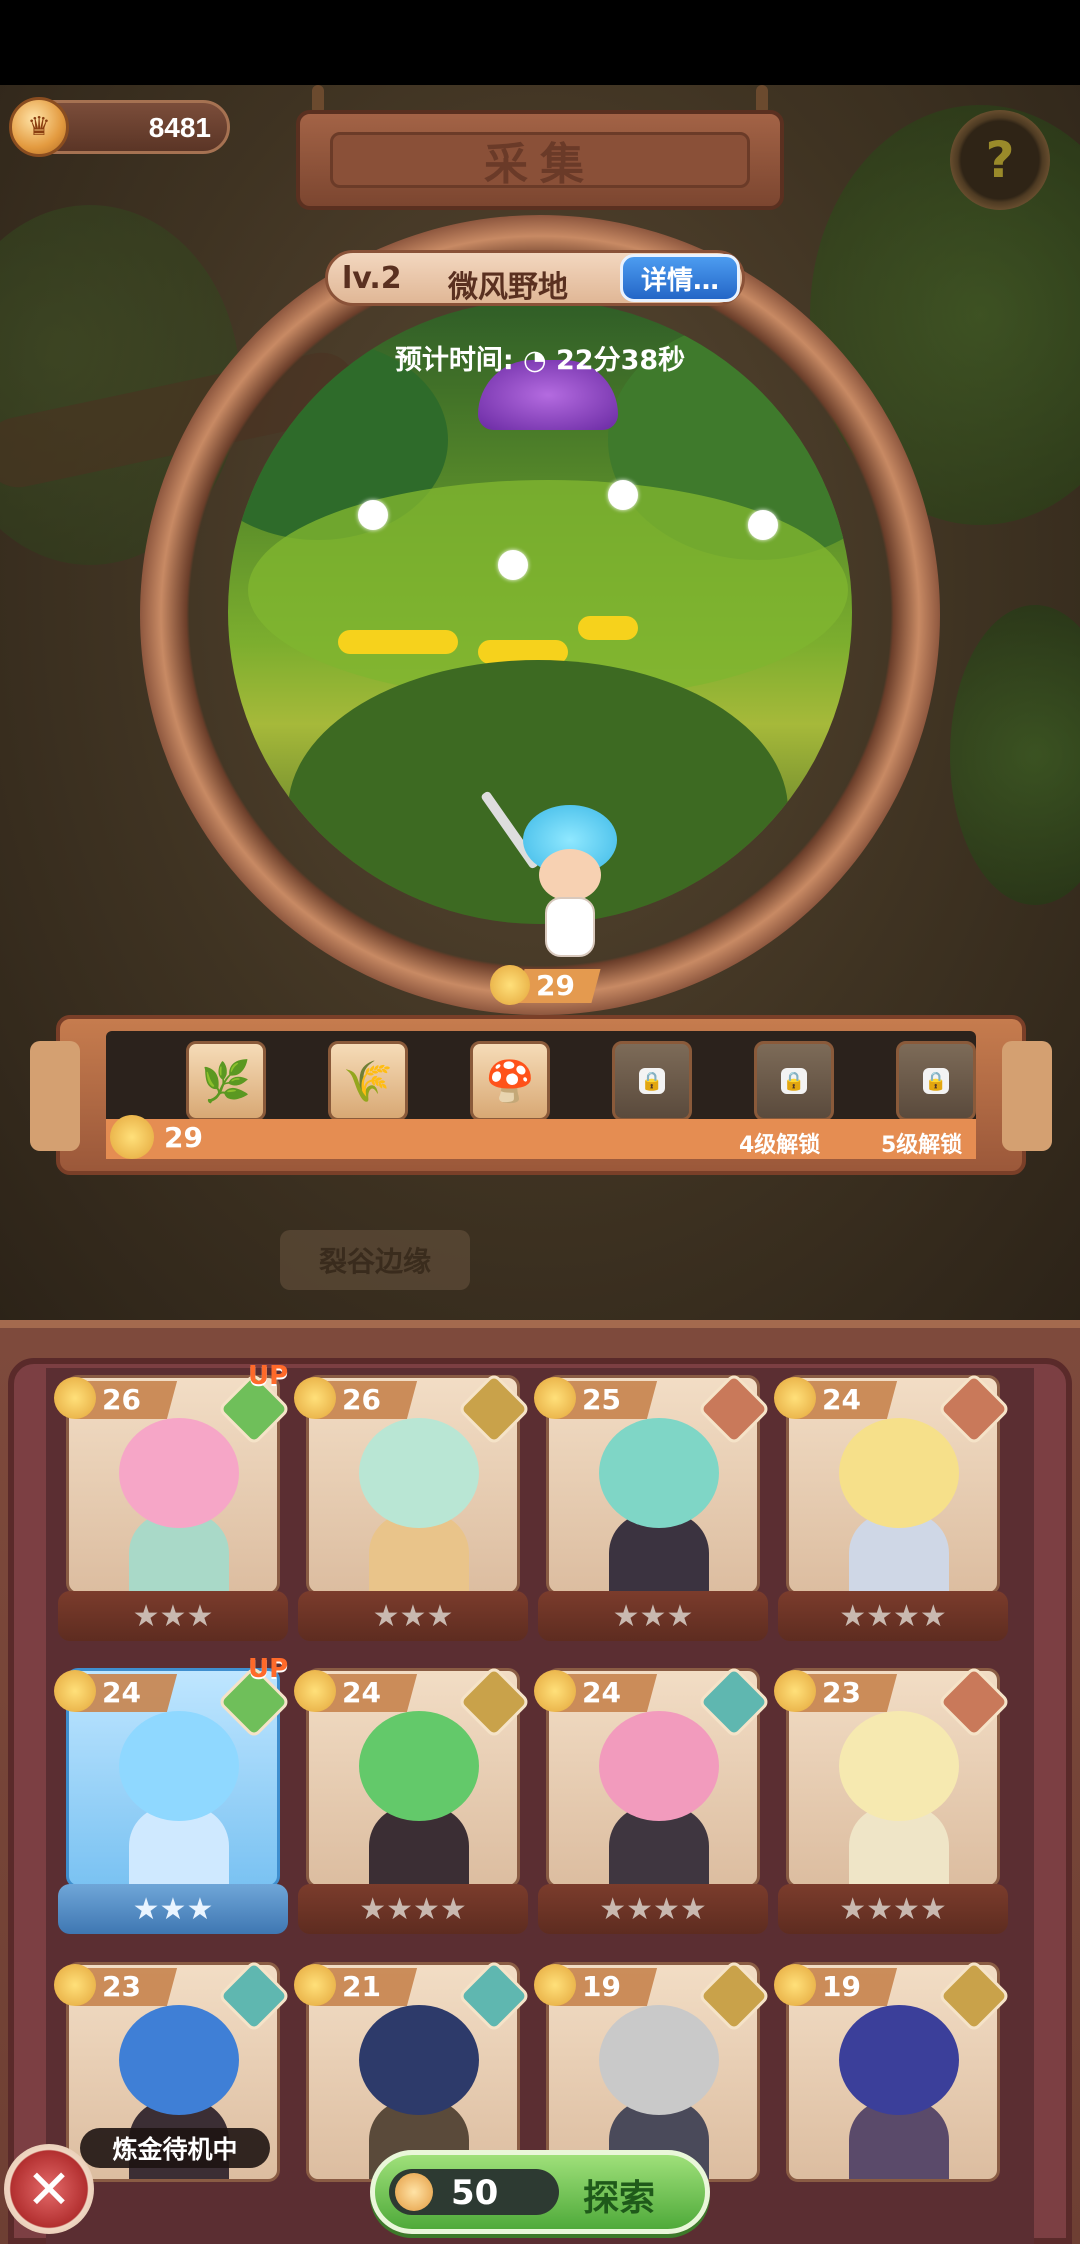 This screenshot has height=2244, width=1080. I want to click on close-icon: ✕, so click(49, 2189).